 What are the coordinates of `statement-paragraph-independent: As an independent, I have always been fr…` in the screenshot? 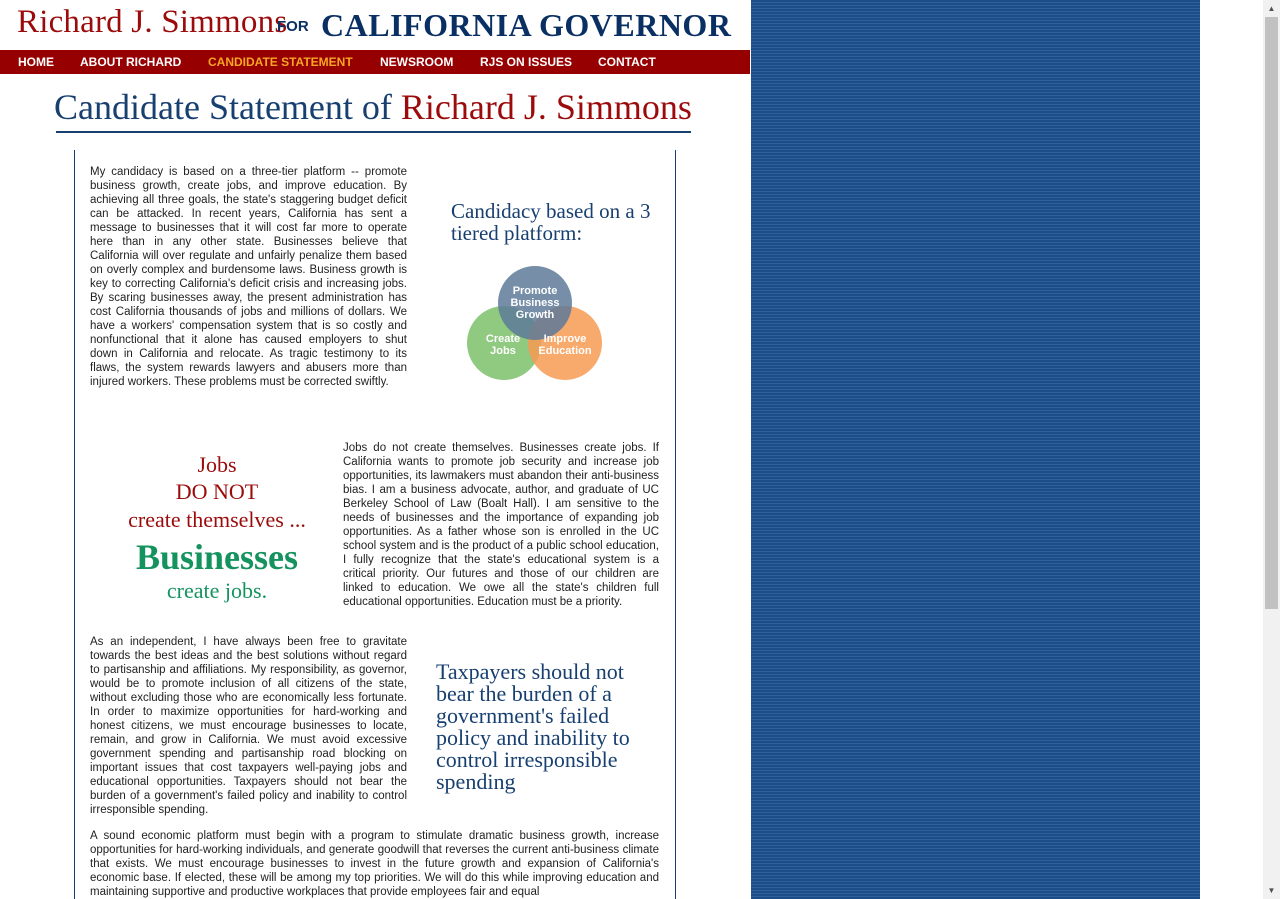 It's located at (248, 726).